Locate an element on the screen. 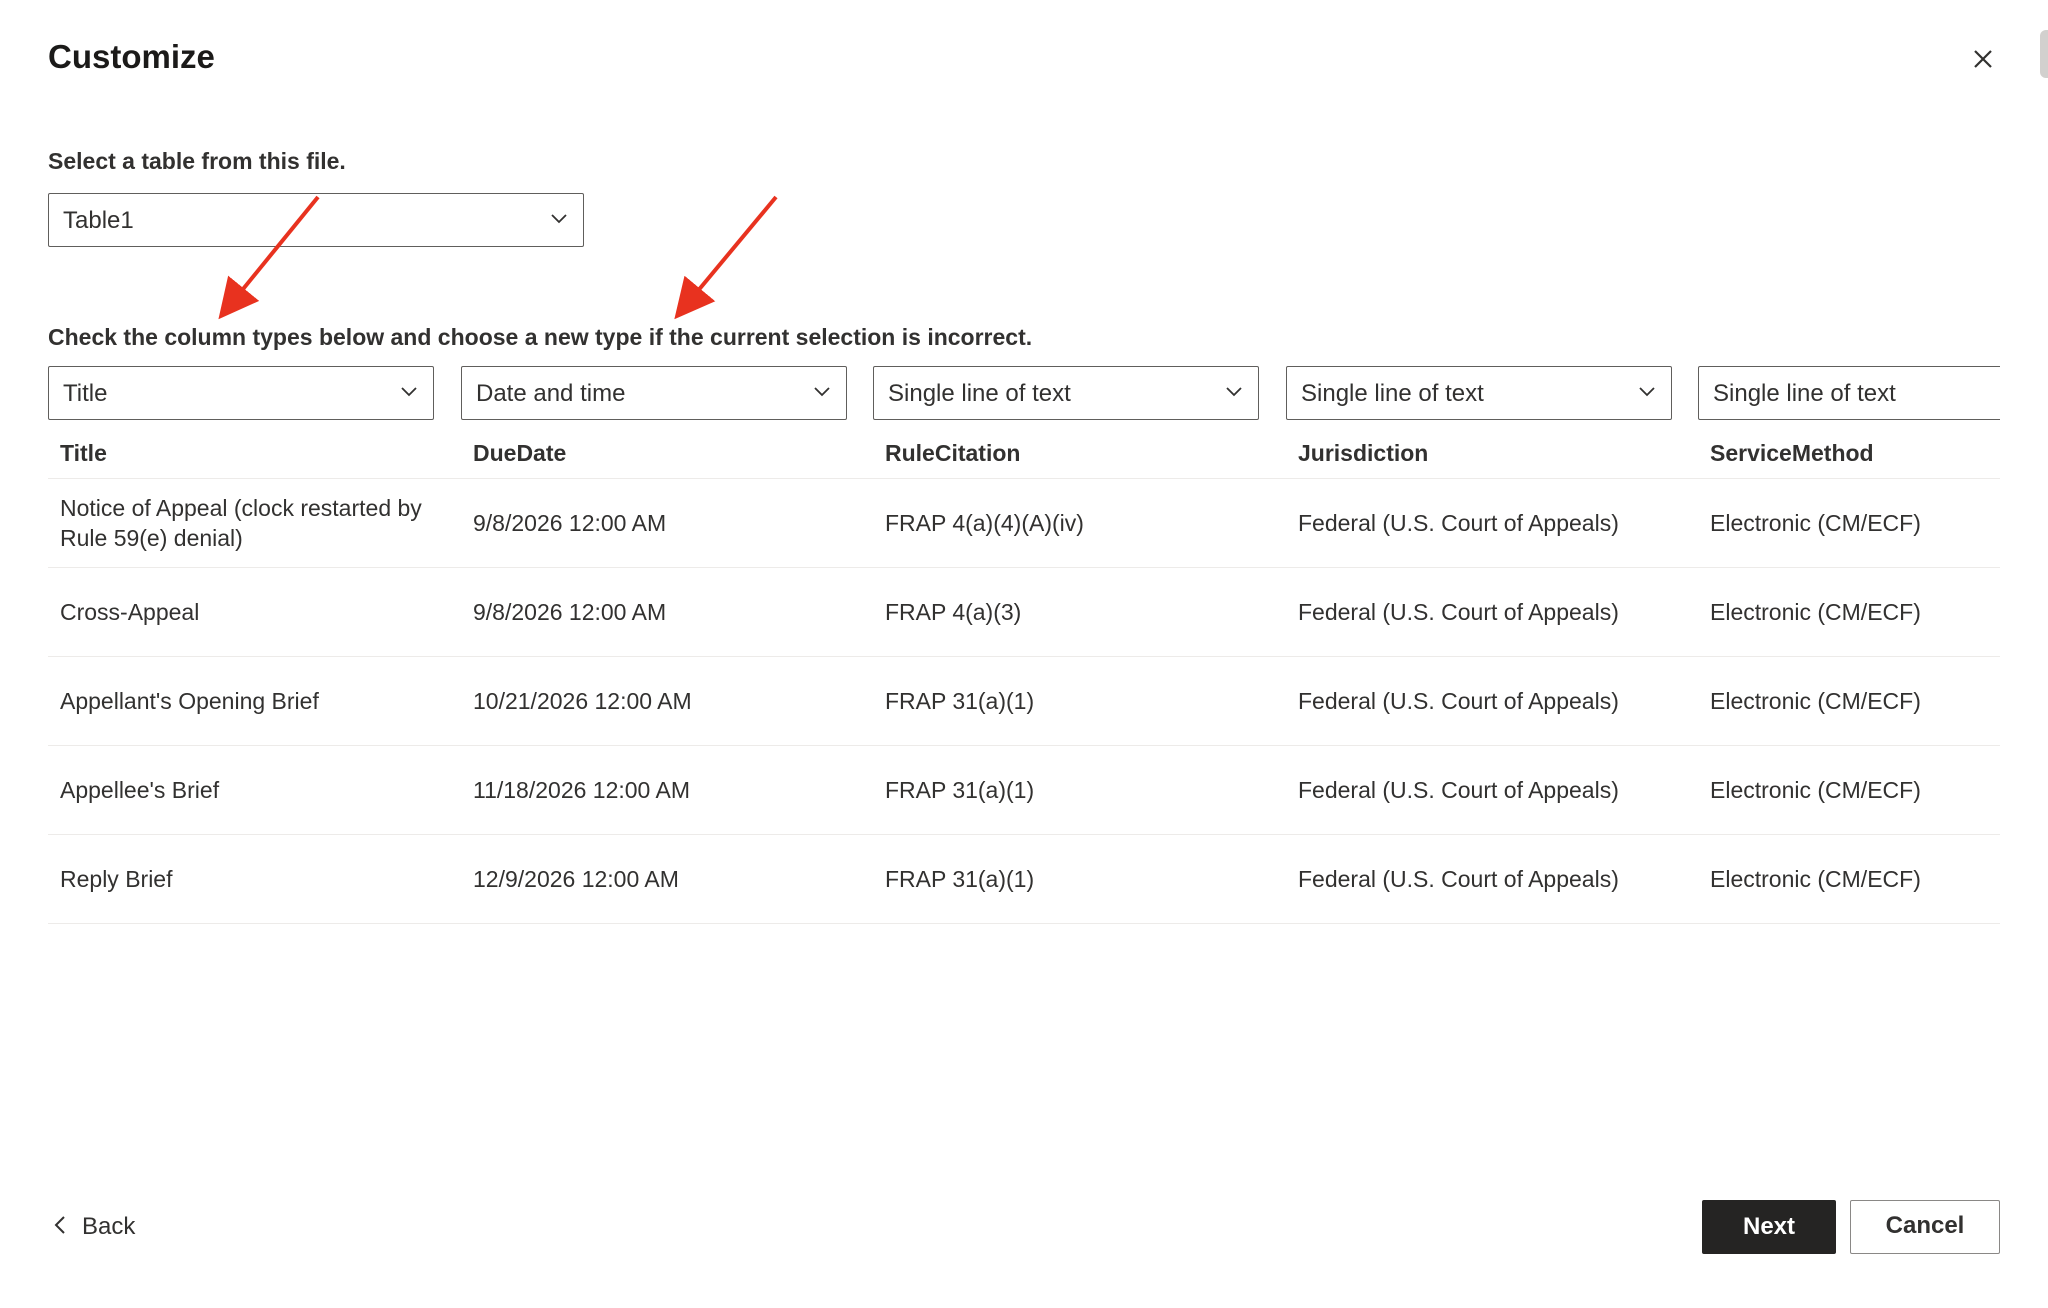 Image resolution: width=2048 pixels, height=1308 pixels. column-type-select-duedate: Date and time is located at coordinates (654, 393).